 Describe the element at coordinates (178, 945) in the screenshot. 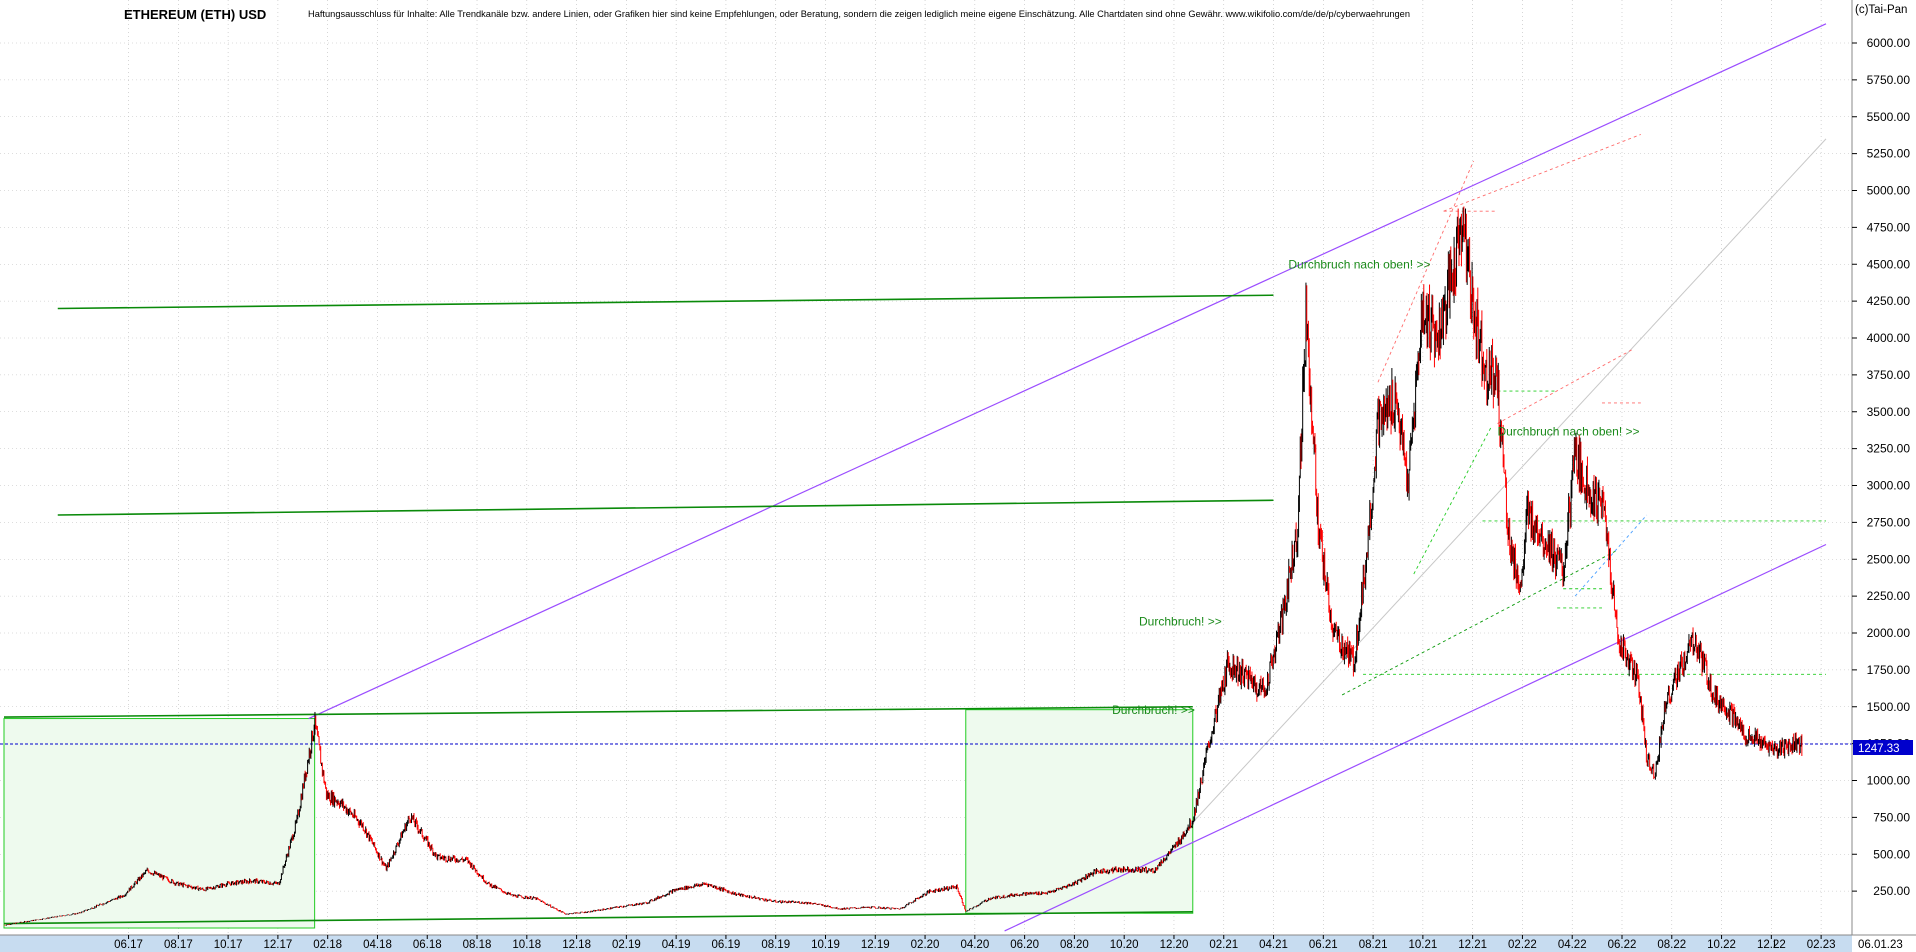

I see `x-tick-label: 08.17` at that location.